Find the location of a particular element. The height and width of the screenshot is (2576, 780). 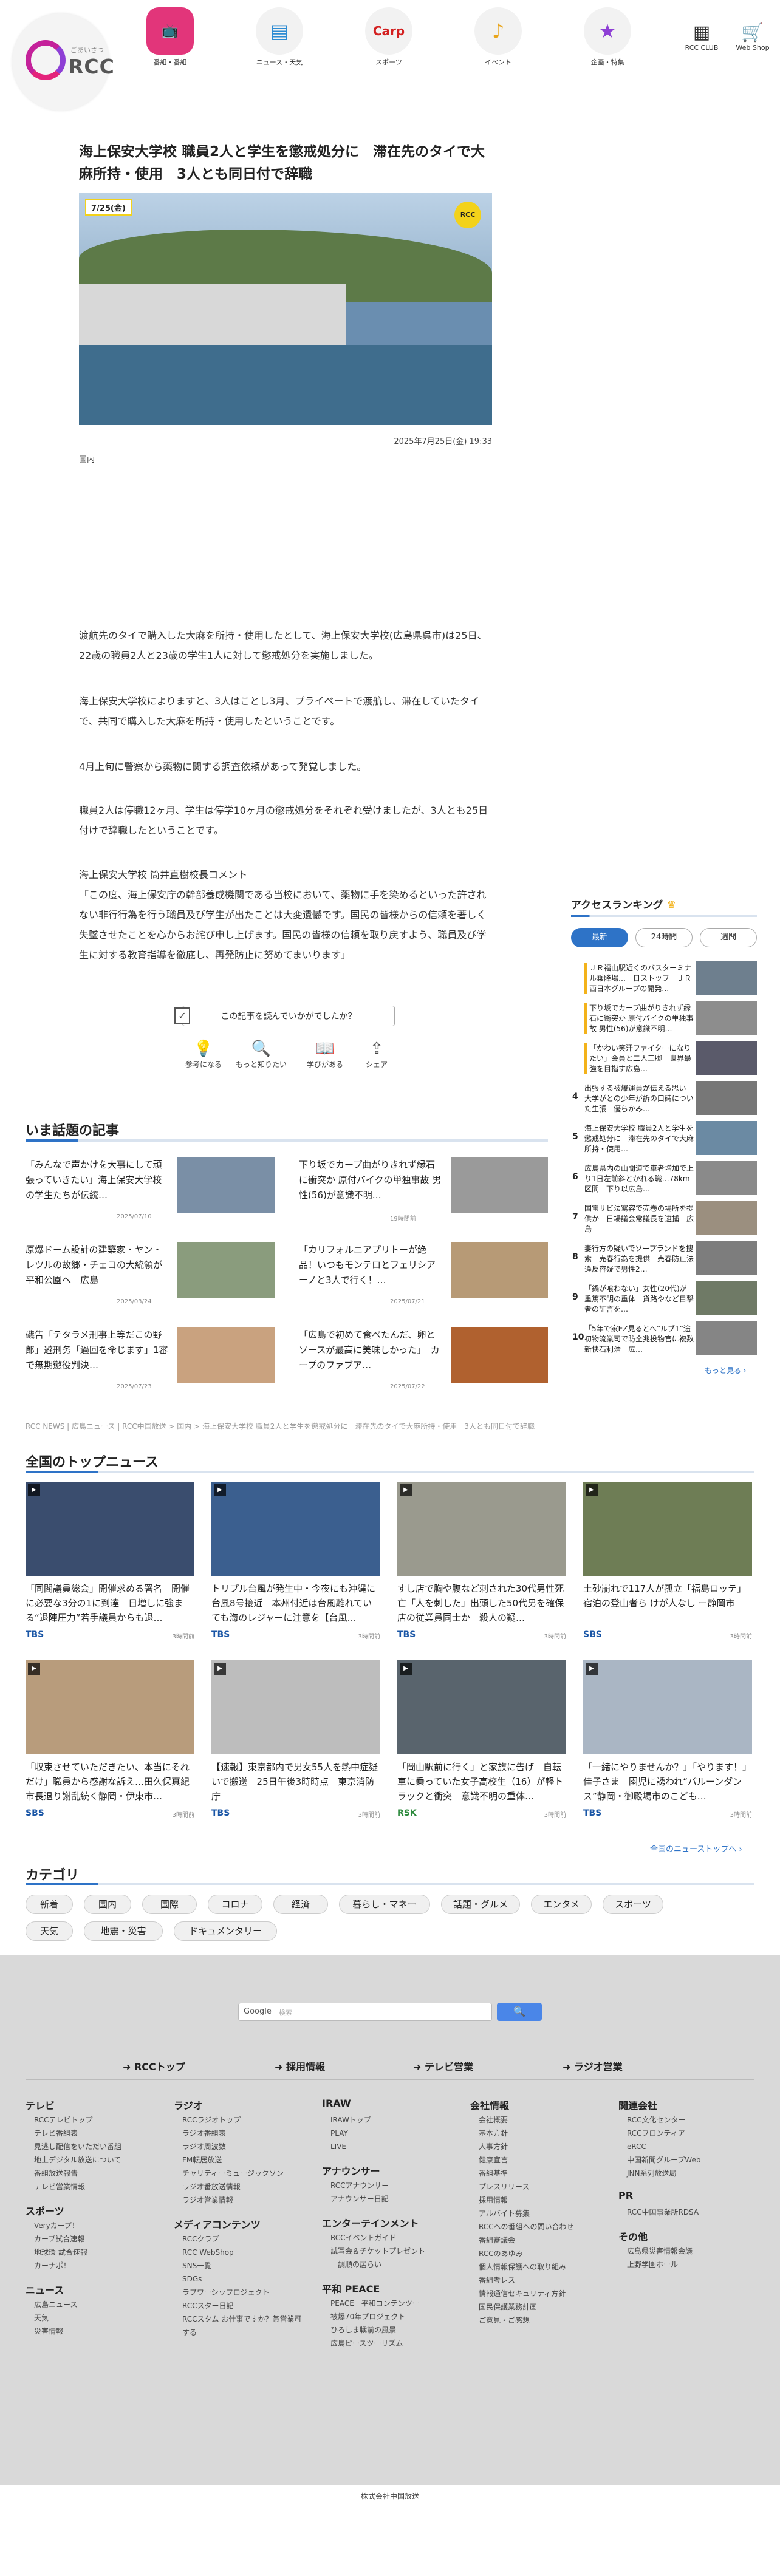

footer-link: RCCへの番組への問い合わせ is located at coordinates (539, 2227).